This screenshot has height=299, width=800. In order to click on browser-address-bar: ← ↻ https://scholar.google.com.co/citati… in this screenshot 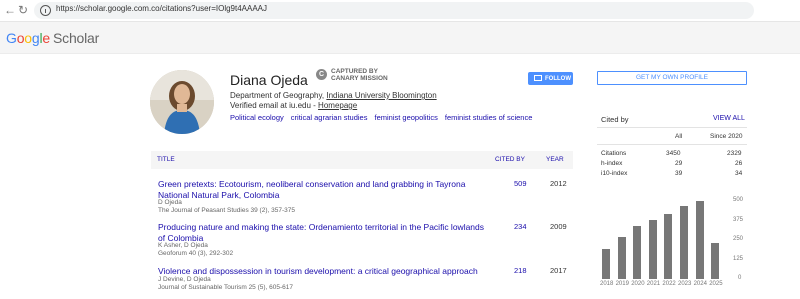, I will do `click(400, 11)`.